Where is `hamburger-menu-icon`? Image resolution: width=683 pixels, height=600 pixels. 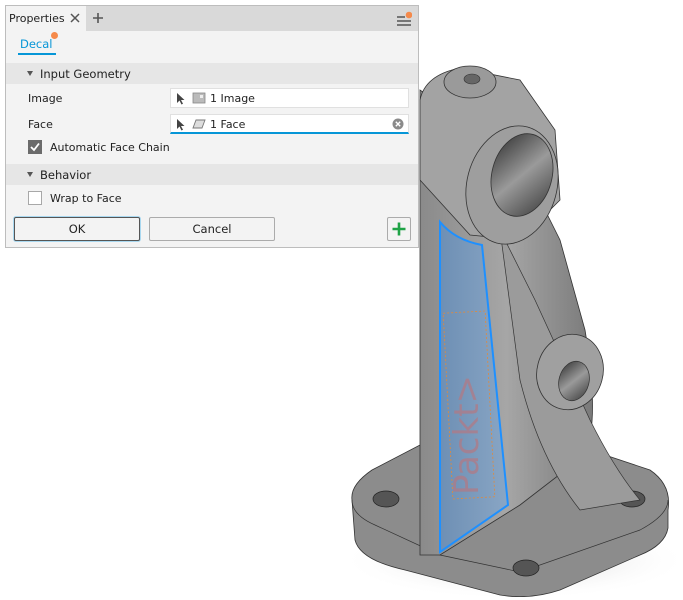
hamburger-menu-icon is located at coordinates (404, 19).